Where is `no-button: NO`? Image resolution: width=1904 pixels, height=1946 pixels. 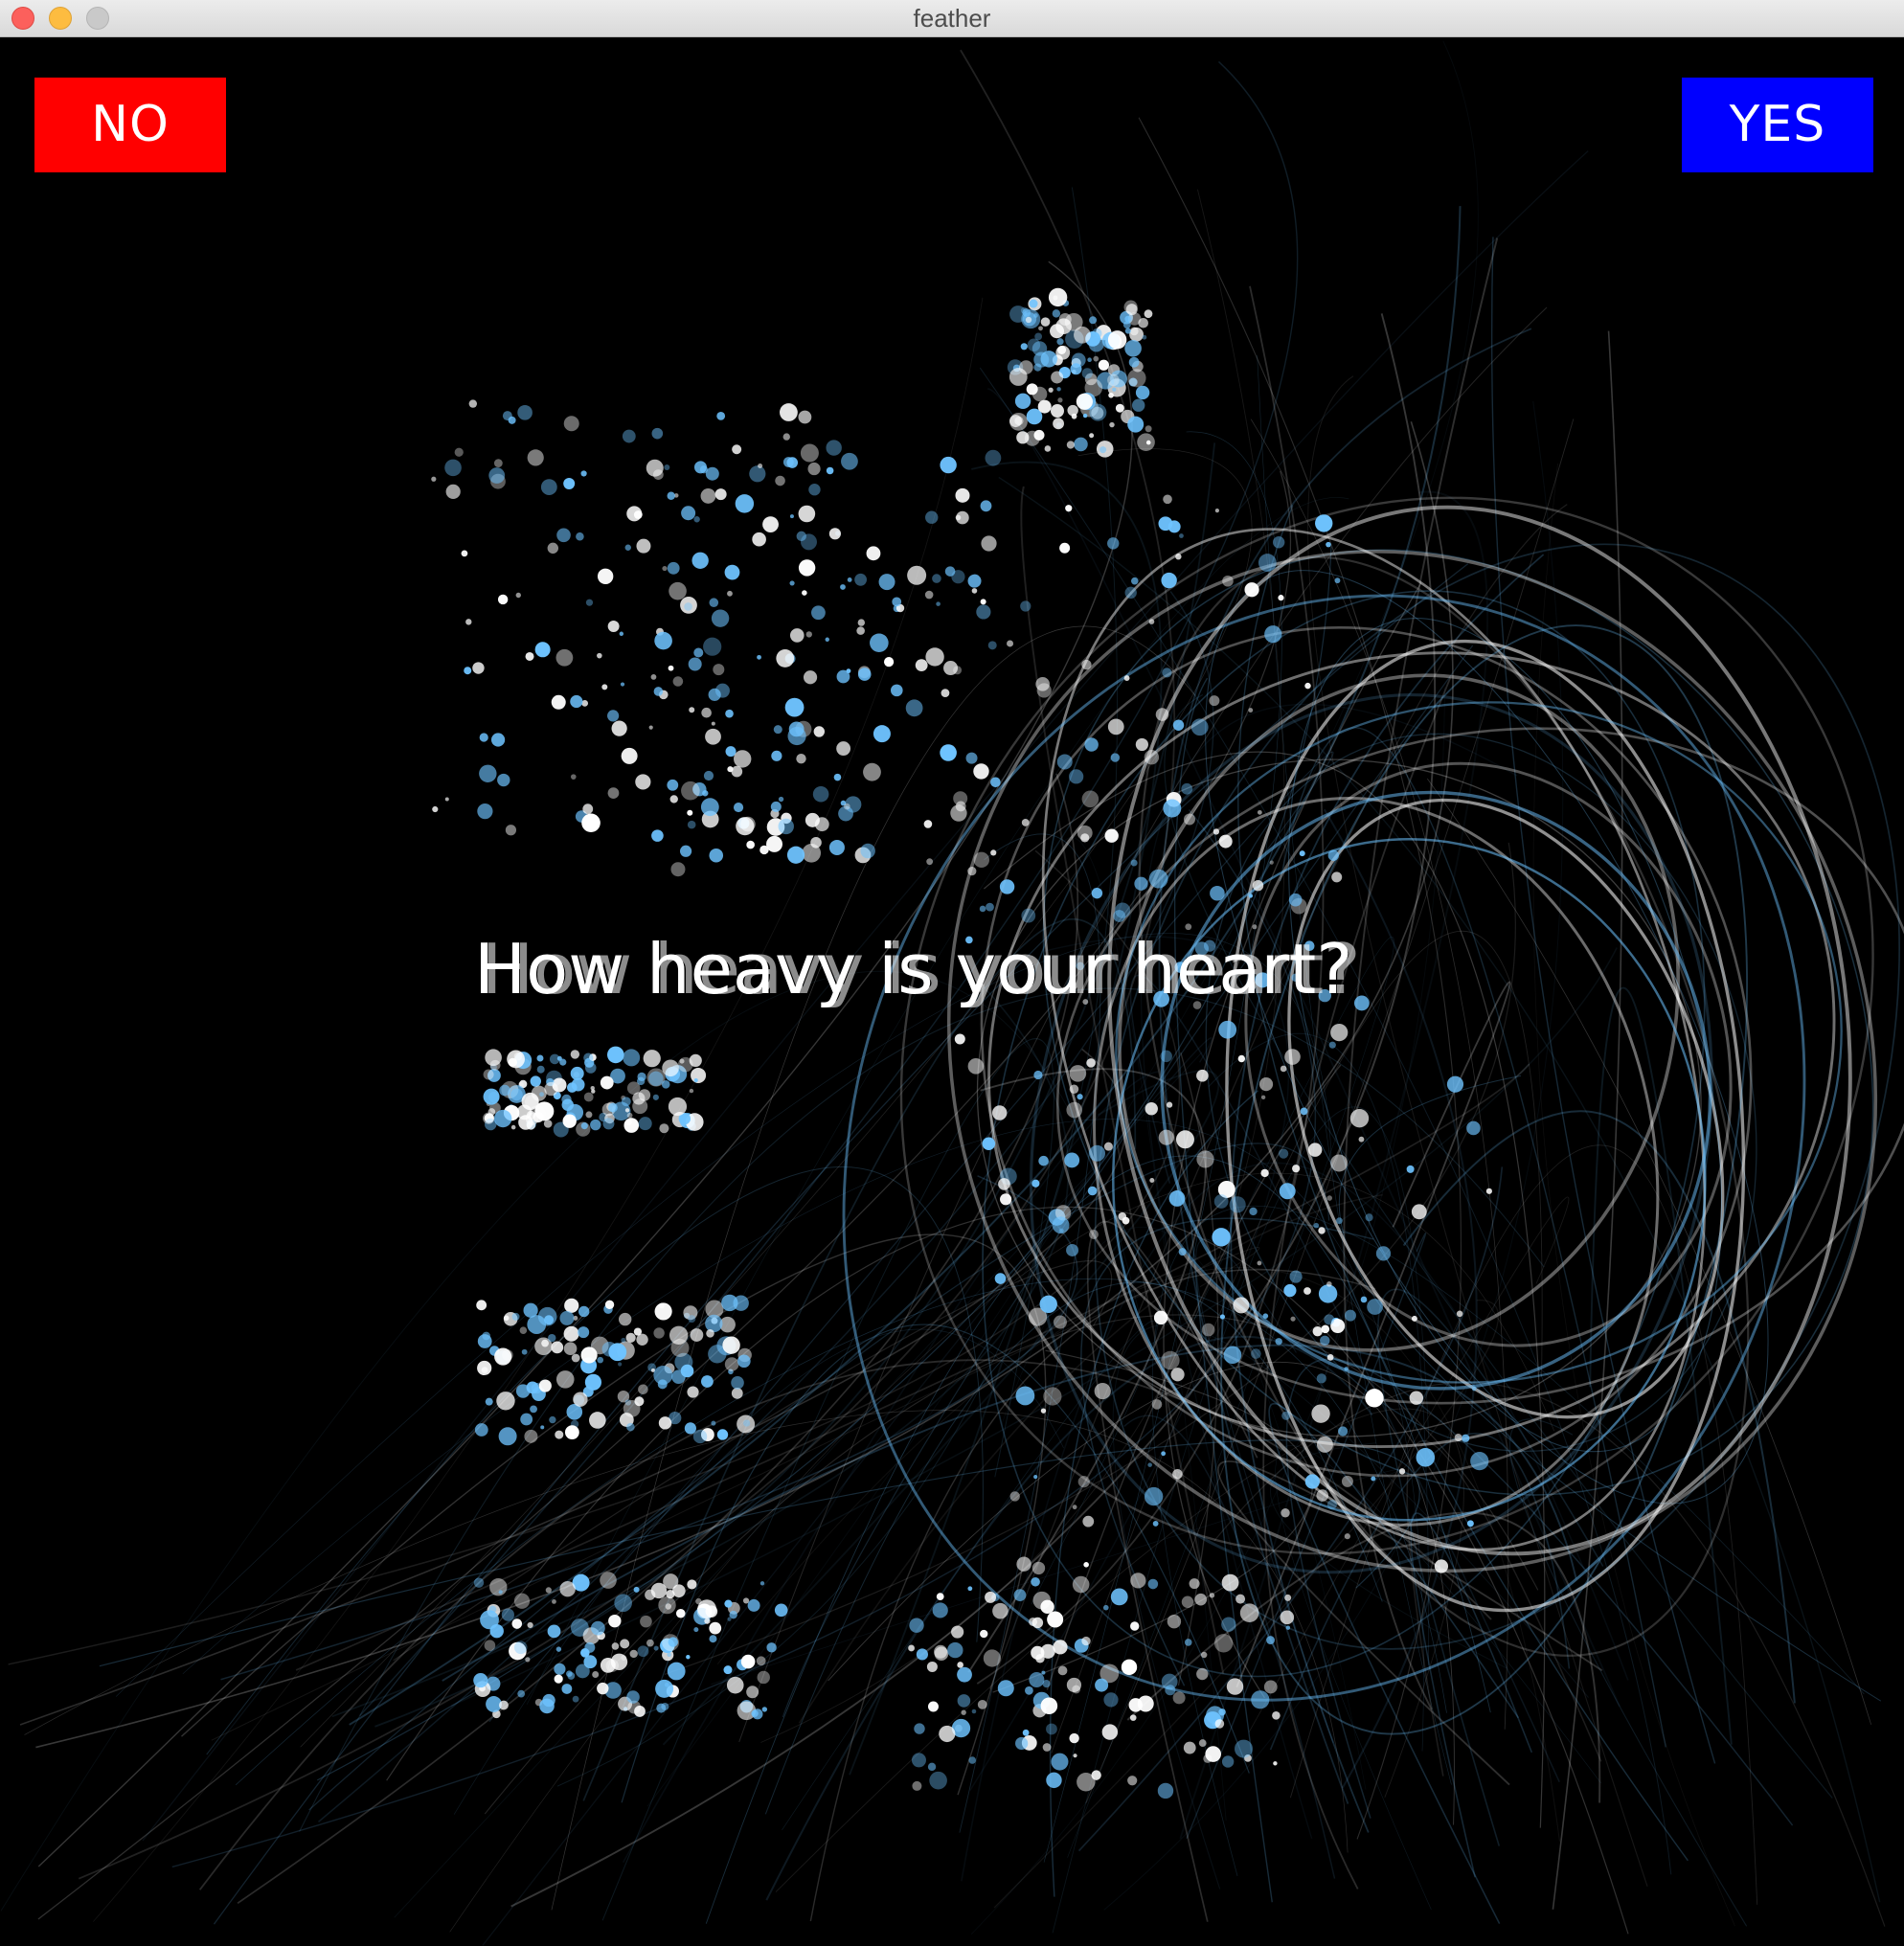
no-button: NO is located at coordinates (130, 125).